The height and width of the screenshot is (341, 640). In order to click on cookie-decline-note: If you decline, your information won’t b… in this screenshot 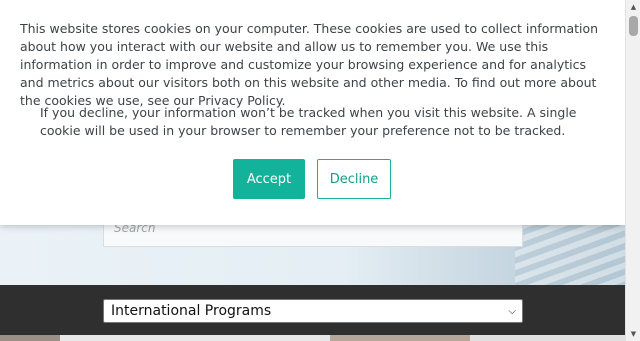, I will do `click(308, 121)`.